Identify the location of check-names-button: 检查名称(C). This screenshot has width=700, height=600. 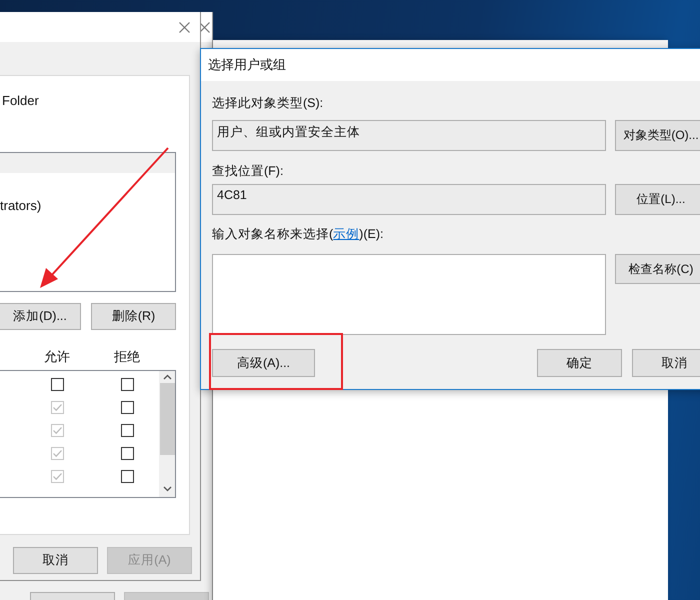
(657, 269).